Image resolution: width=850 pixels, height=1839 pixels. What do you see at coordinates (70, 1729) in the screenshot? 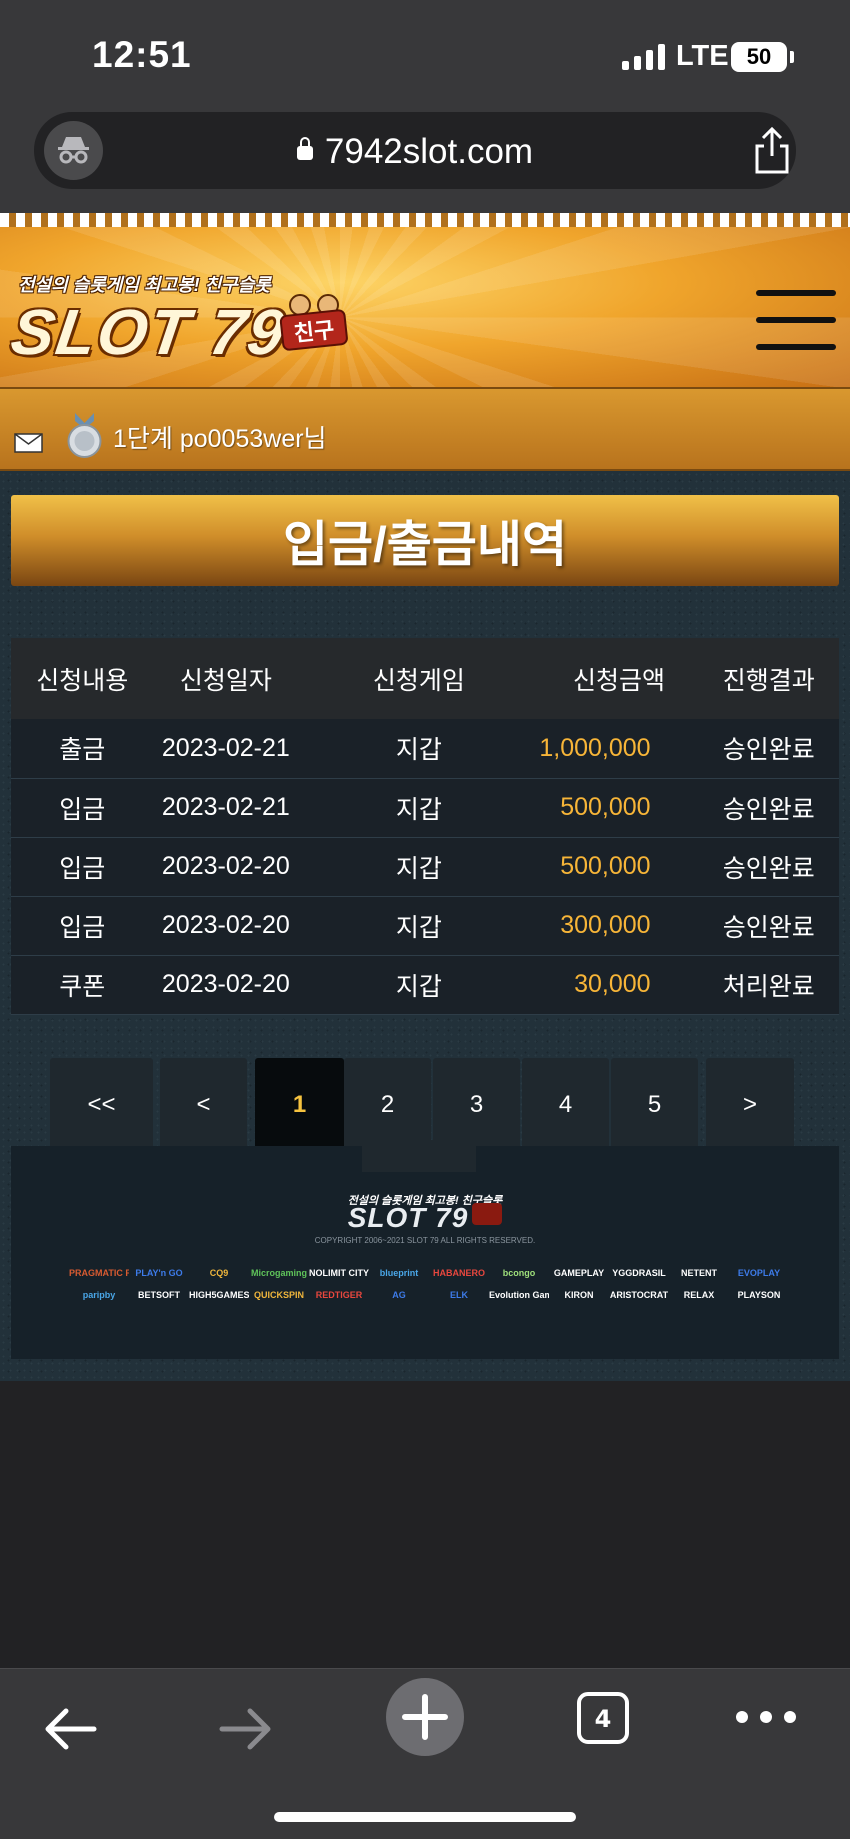
I see `back-icon` at bounding box center [70, 1729].